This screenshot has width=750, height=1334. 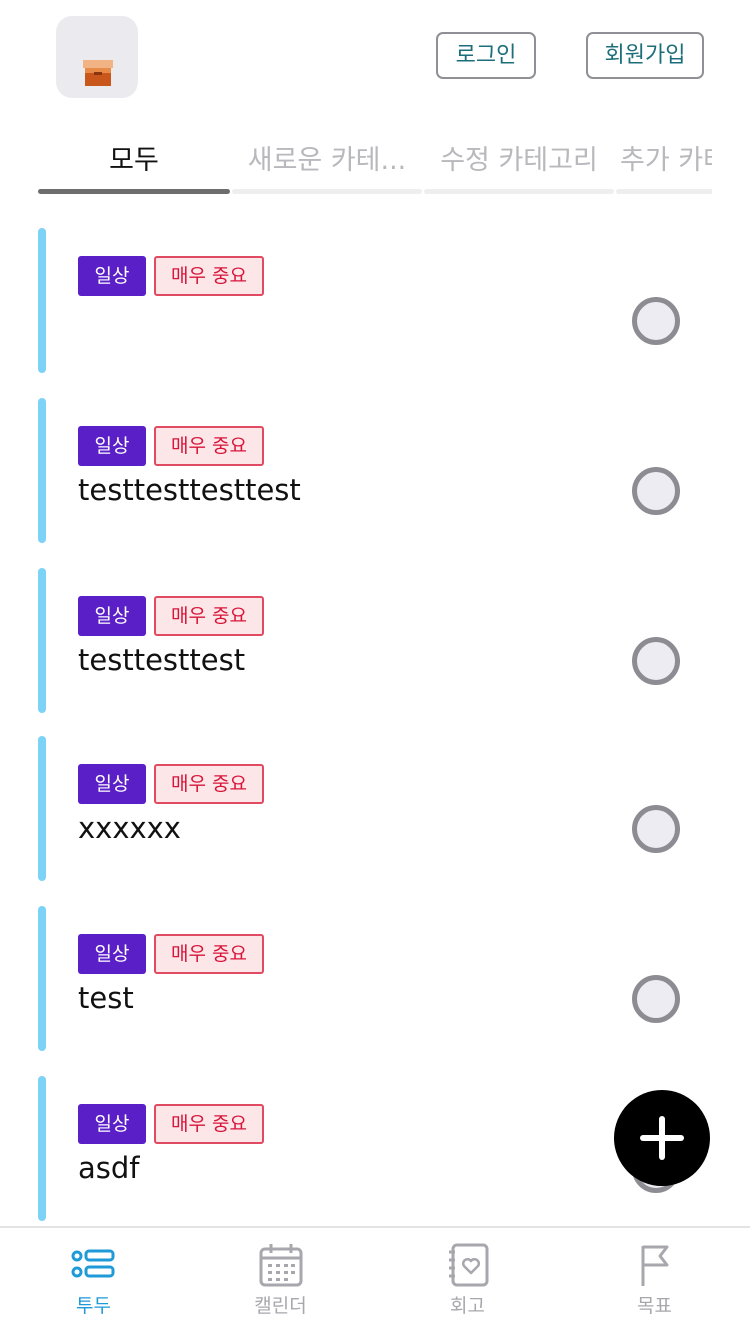 I want to click on category-tabs: 모두 새로운 카테... 수정 카테고리 추가 카테, so click(x=375, y=167).